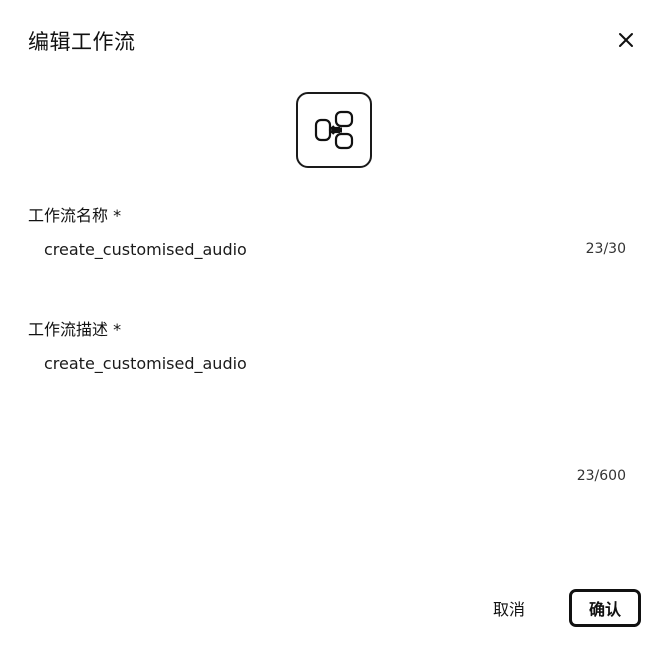  Describe the element at coordinates (509, 608) in the screenshot. I see `cancel-button: 取消` at that location.